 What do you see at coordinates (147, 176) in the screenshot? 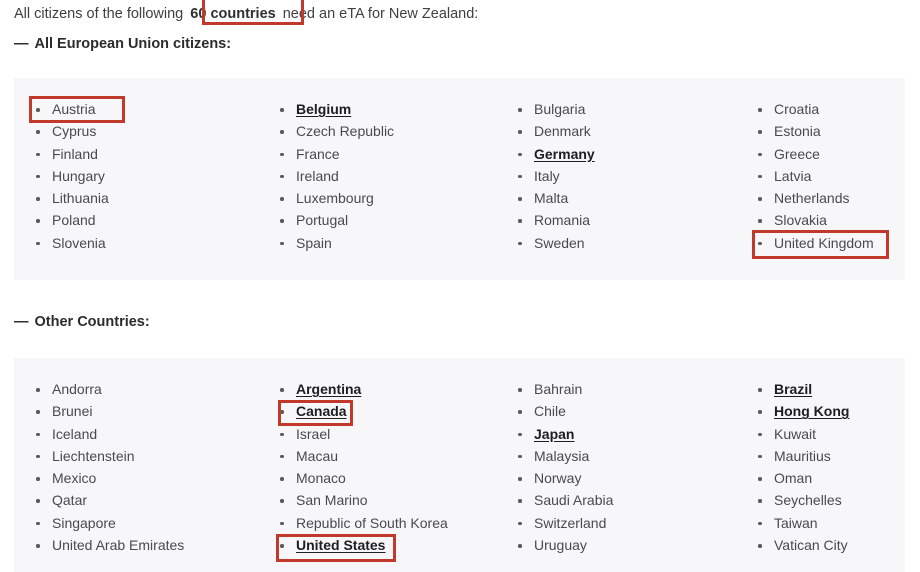
I see `country-list-item: Hungary` at bounding box center [147, 176].